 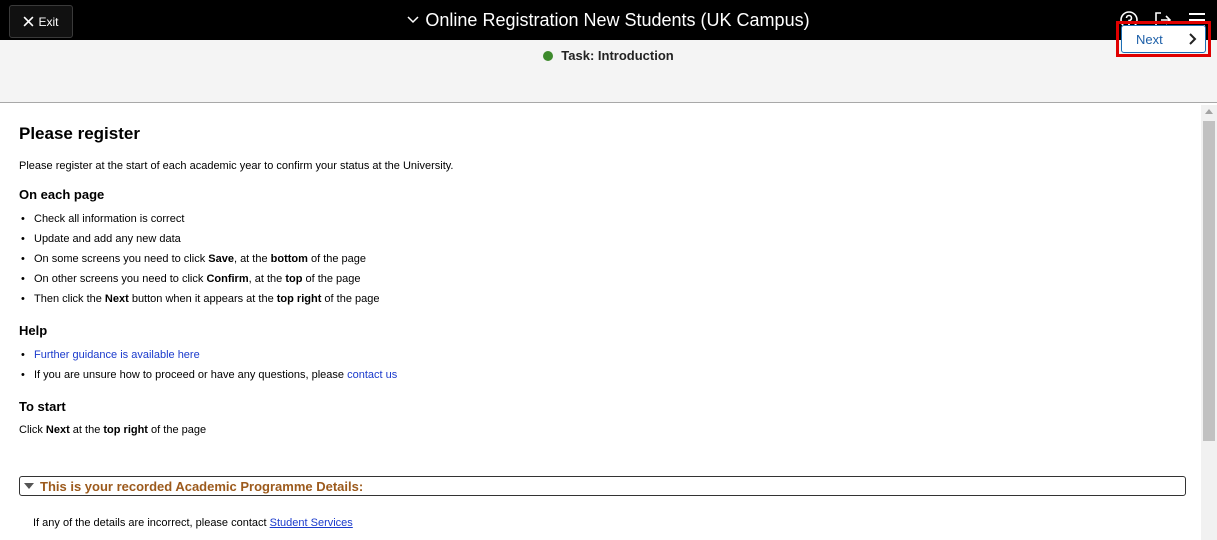 I want to click on triangle-down-icon, so click(x=29, y=485).